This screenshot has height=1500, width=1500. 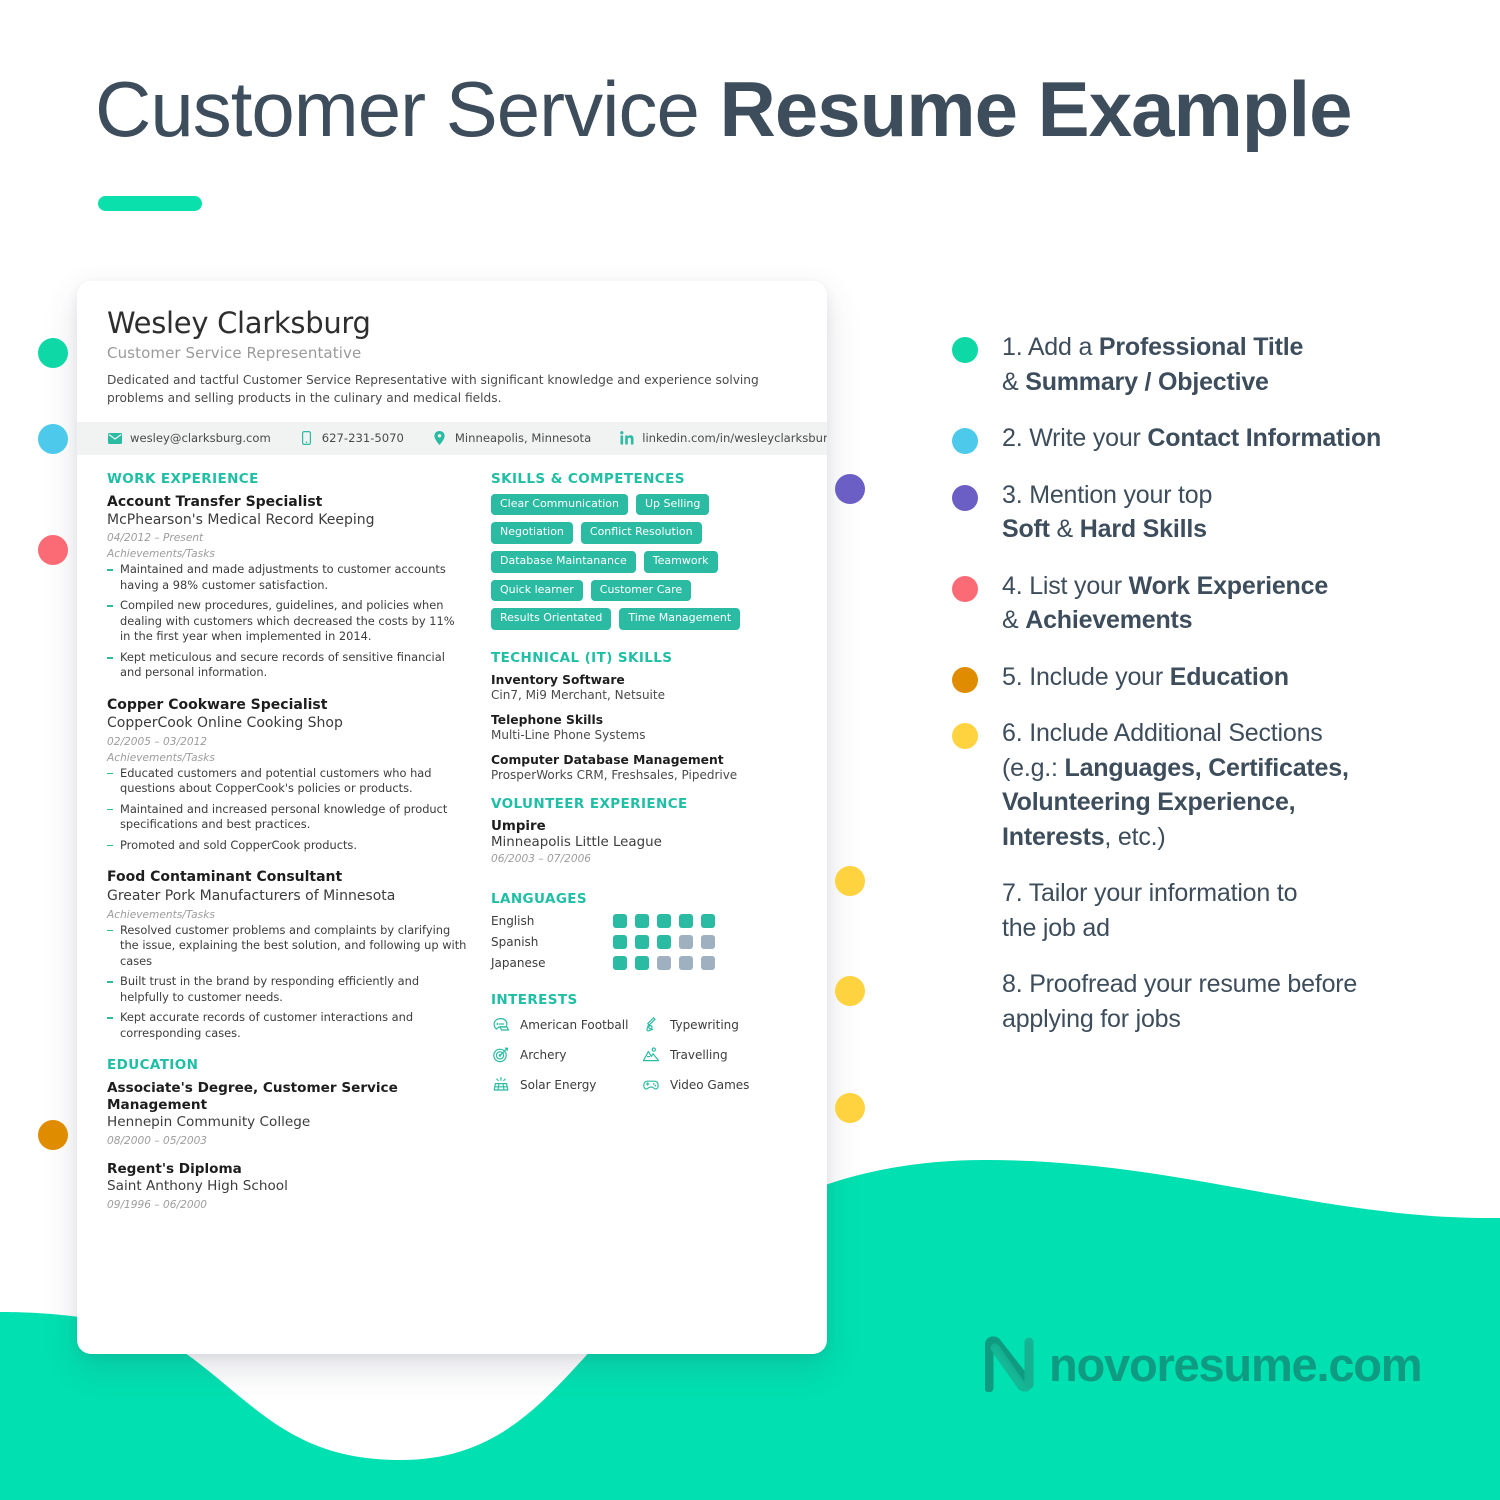 I want to click on email-icon, so click(x=114, y=438).